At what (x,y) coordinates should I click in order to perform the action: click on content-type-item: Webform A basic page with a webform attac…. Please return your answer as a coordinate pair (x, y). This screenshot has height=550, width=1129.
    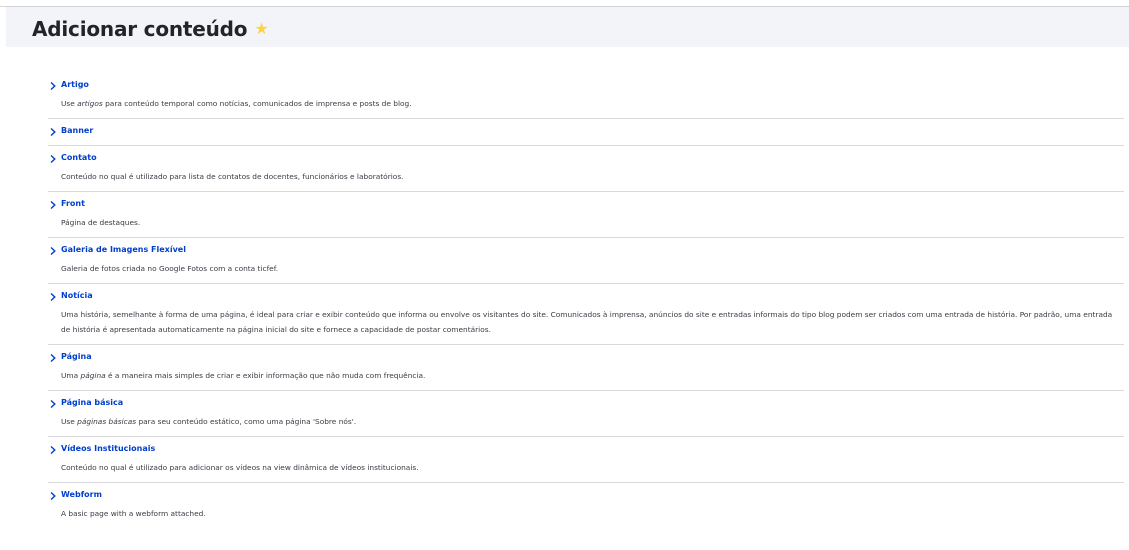
    Looking at the image, I should click on (586, 505).